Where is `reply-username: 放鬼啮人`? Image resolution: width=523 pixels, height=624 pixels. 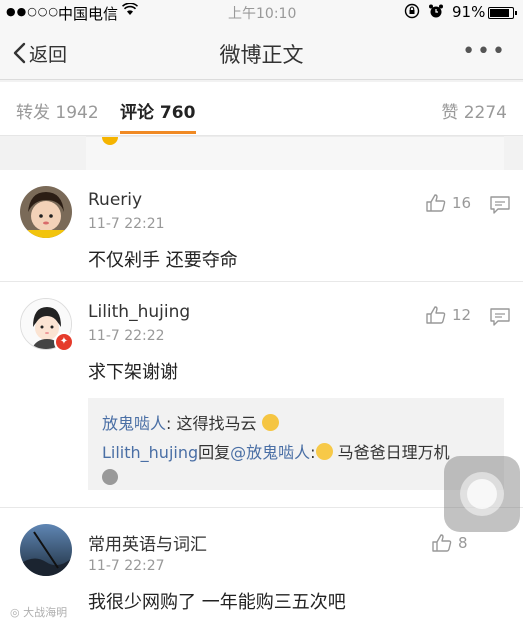
reply-username: 放鬼啮人 is located at coordinates (134, 423).